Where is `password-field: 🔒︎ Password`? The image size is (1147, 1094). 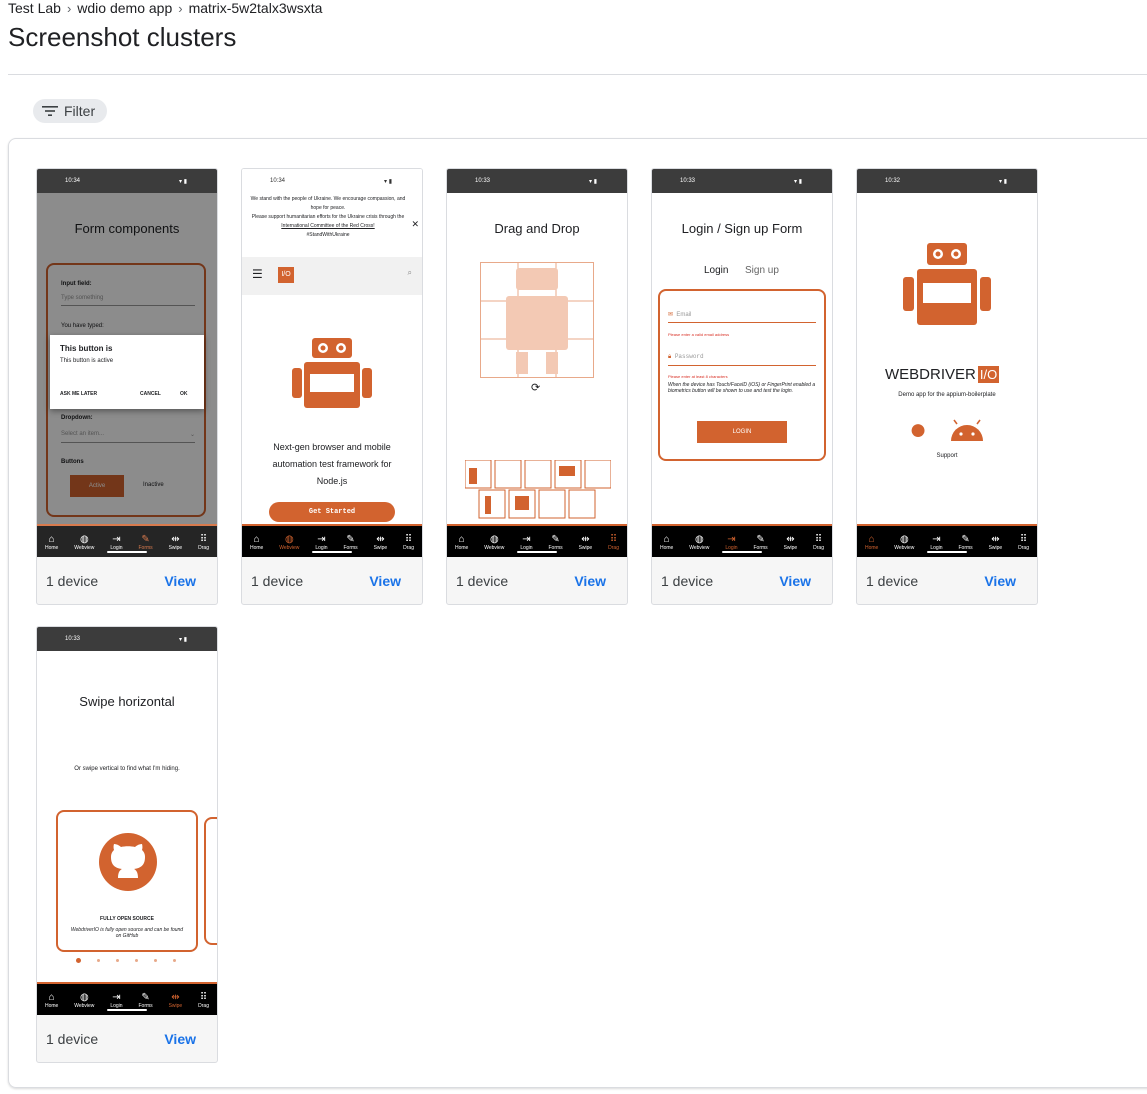
password-field: 🔒︎ Password is located at coordinates (742, 359).